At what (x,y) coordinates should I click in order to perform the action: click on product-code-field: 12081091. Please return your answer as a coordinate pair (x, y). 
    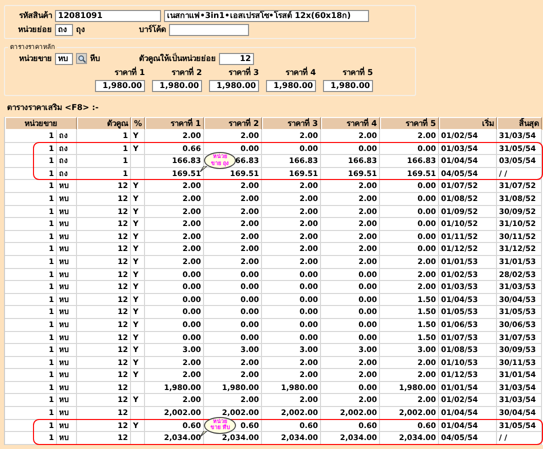
    Looking at the image, I should click on (108, 16).